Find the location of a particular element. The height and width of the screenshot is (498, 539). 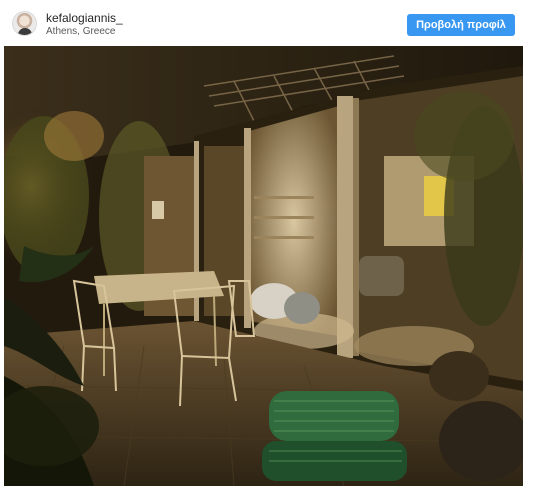

username: kefalogiannis_ is located at coordinates (84, 18).